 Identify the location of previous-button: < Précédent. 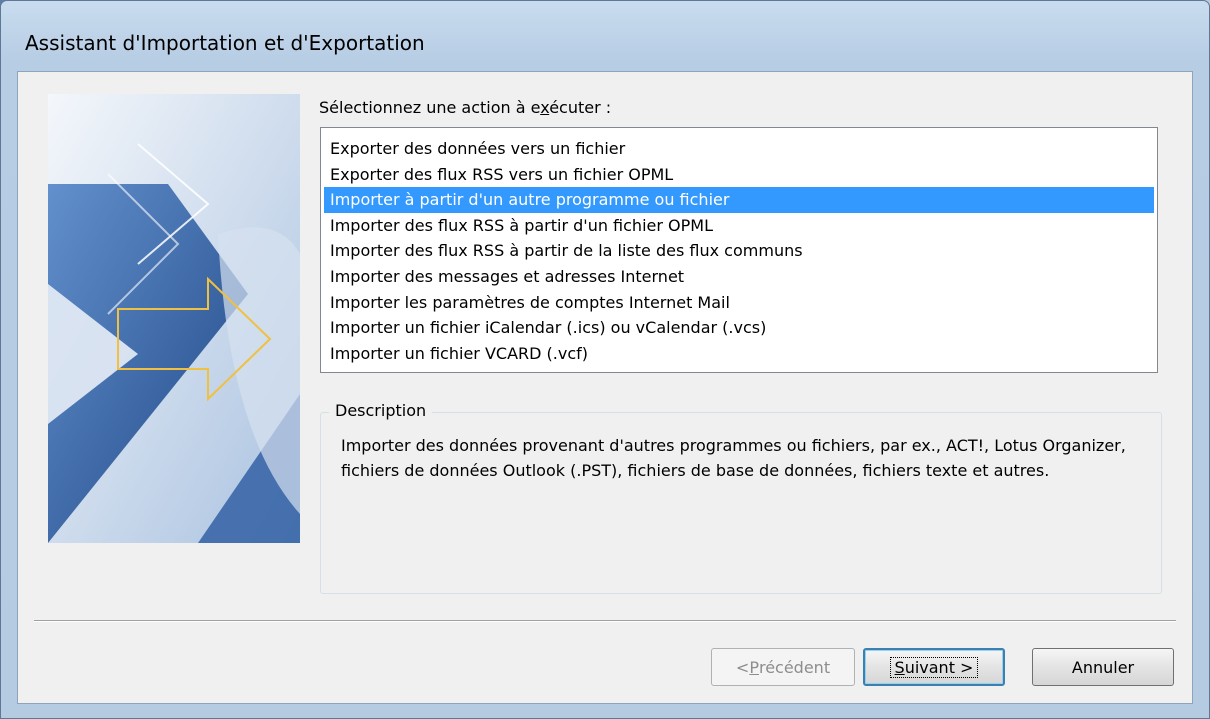
(783, 667).